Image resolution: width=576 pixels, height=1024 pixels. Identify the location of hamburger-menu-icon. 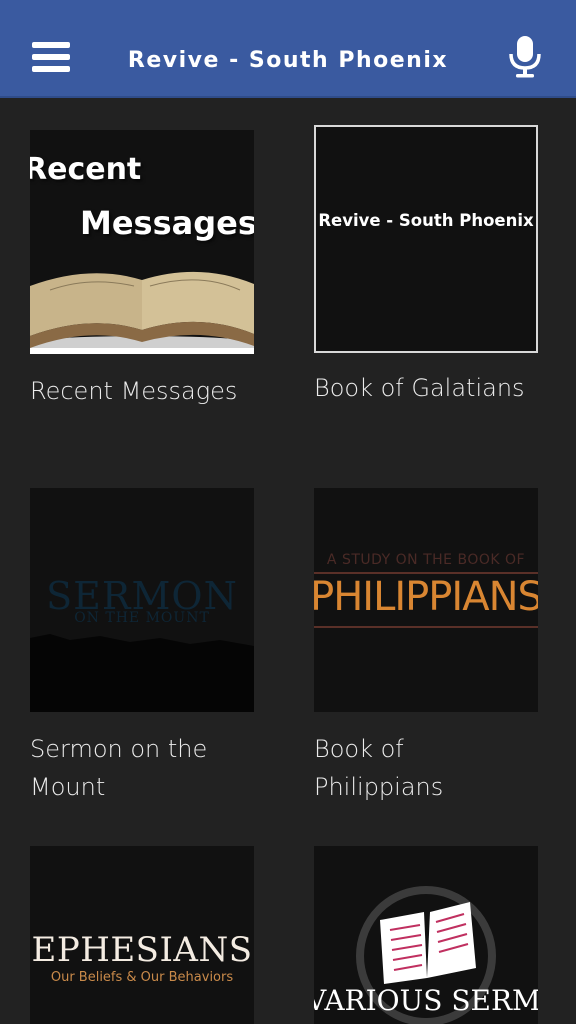
(51, 56).